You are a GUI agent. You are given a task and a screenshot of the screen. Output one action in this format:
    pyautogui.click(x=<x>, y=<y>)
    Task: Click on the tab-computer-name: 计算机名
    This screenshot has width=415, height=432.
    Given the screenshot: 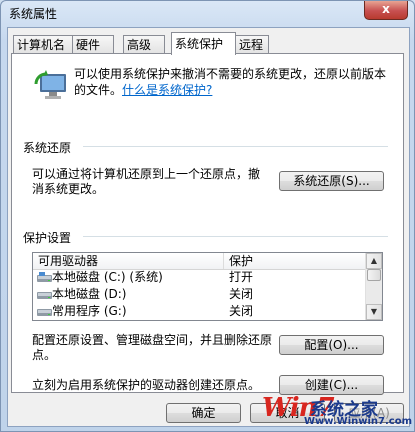 What is the action you would take?
    pyautogui.click(x=43, y=44)
    